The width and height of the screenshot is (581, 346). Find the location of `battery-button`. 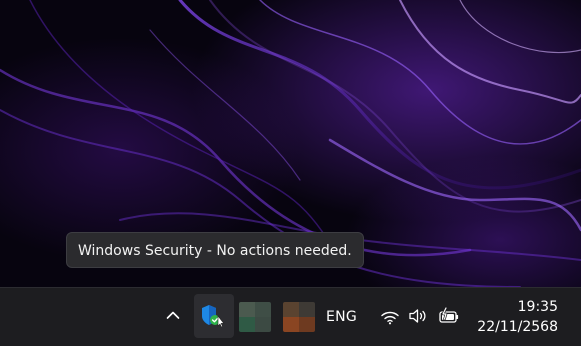

battery-button is located at coordinates (449, 316).